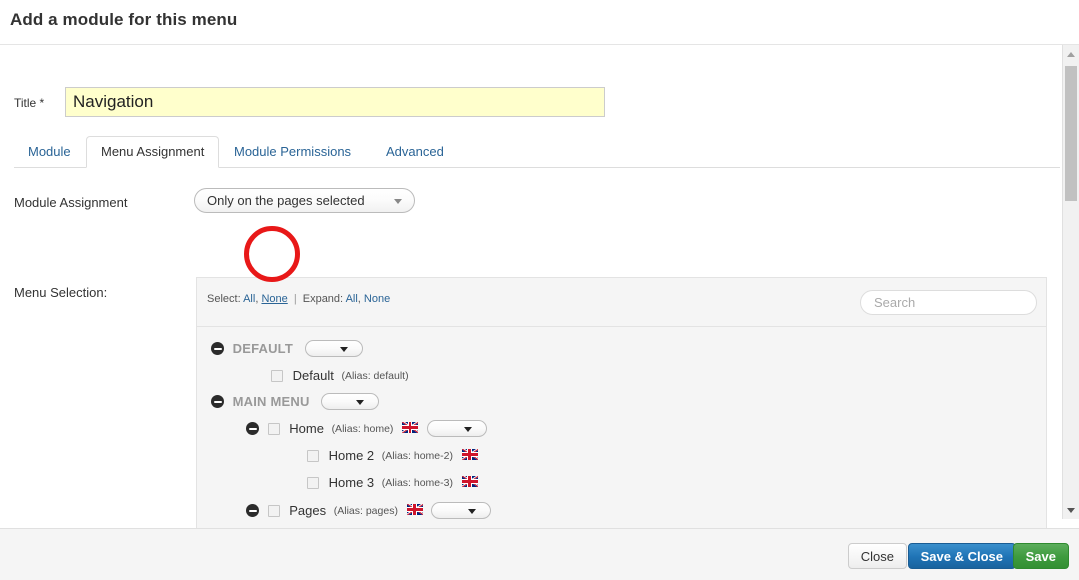 Image resolution: width=1079 pixels, height=580 pixels. Describe the element at coordinates (375, 375) in the screenshot. I see `tree-item-alias: (Alias: default)` at that location.